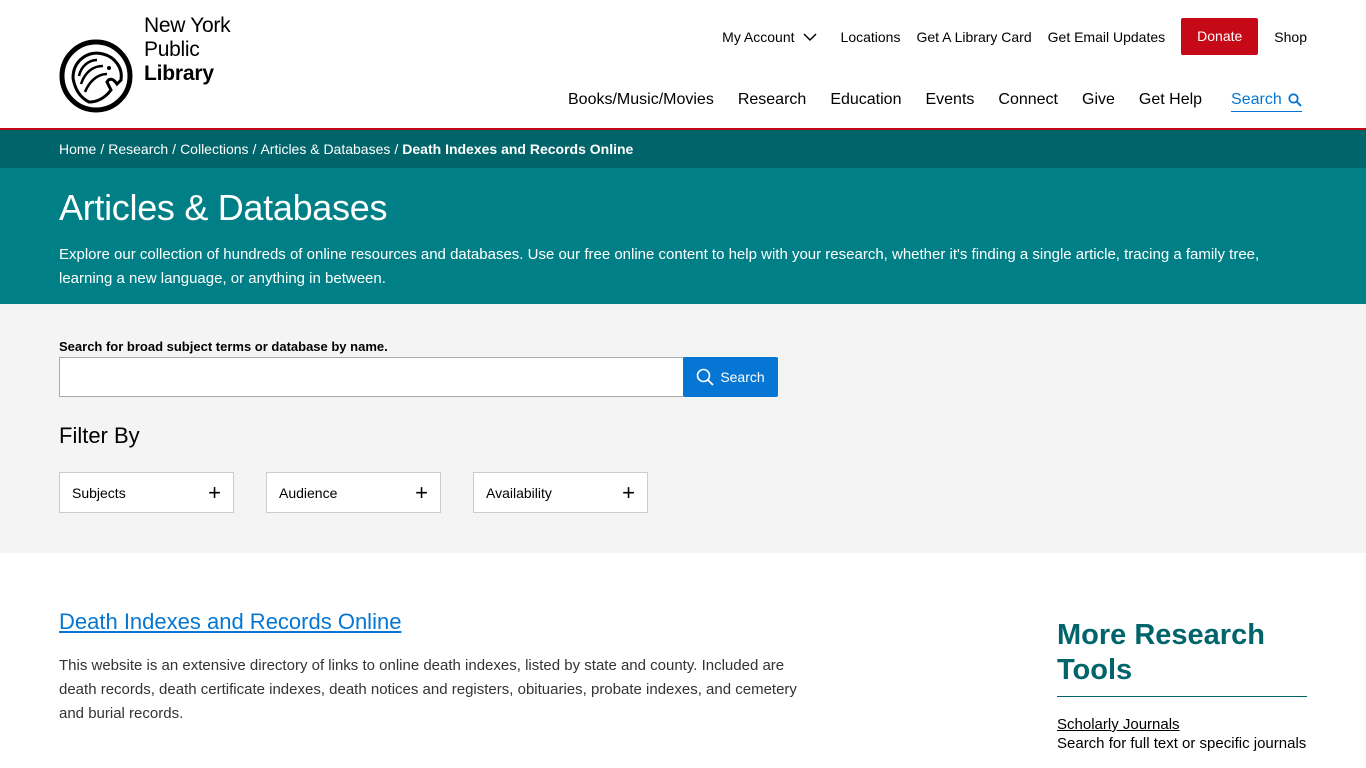 This screenshot has width=1366, height=768. What do you see at coordinates (560, 492) in the screenshot?
I see `filter-availability-button: Availability +` at bounding box center [560, 492].